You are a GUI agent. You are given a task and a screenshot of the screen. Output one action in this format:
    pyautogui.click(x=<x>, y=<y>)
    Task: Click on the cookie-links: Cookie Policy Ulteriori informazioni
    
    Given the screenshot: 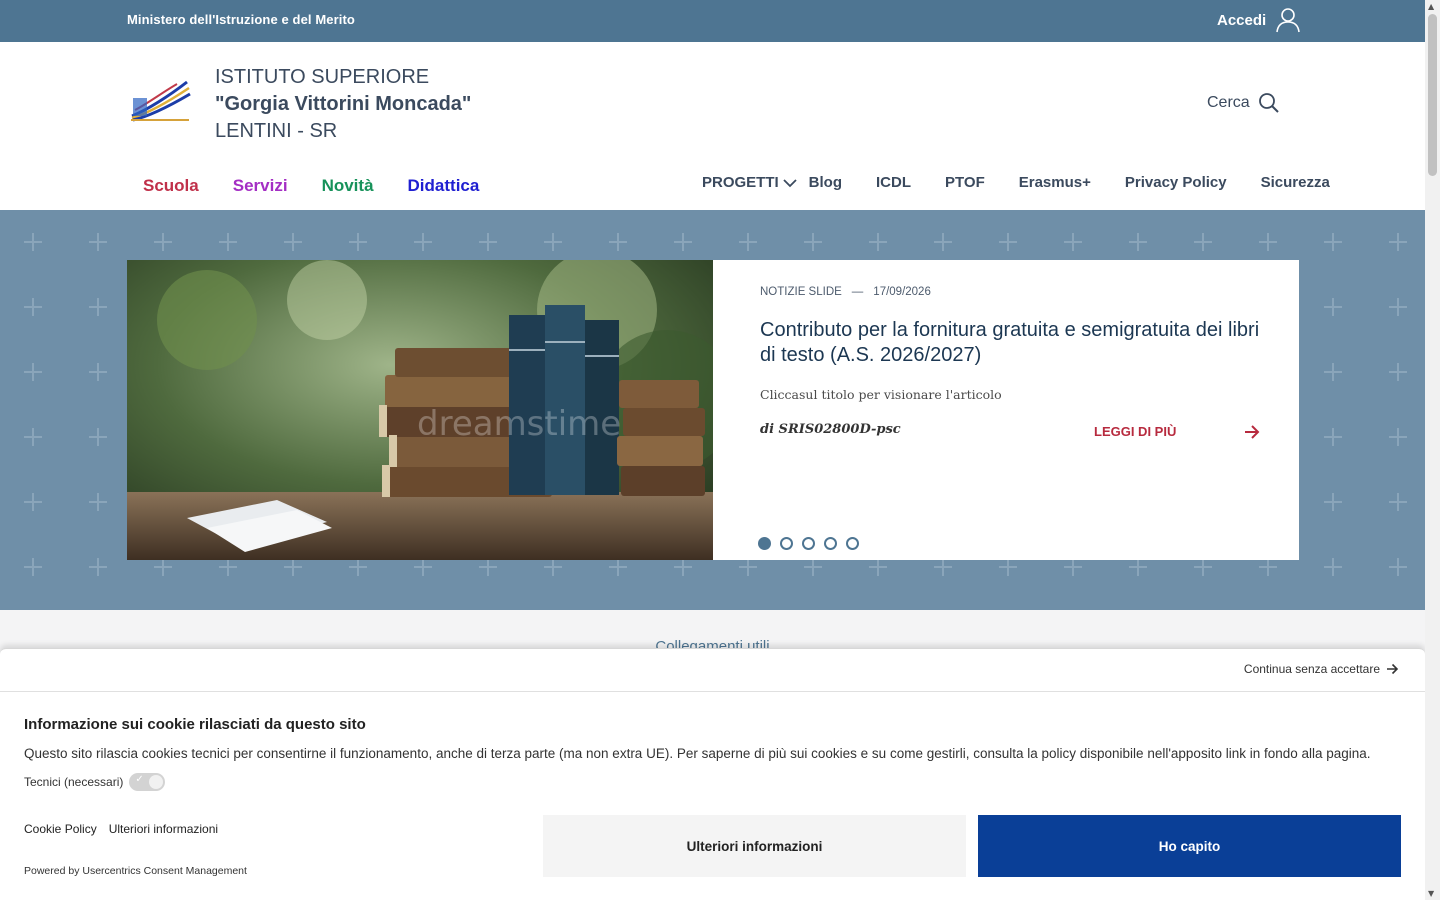 What is the action you would take?
    pyautogui.click(x=121, y=829)
    